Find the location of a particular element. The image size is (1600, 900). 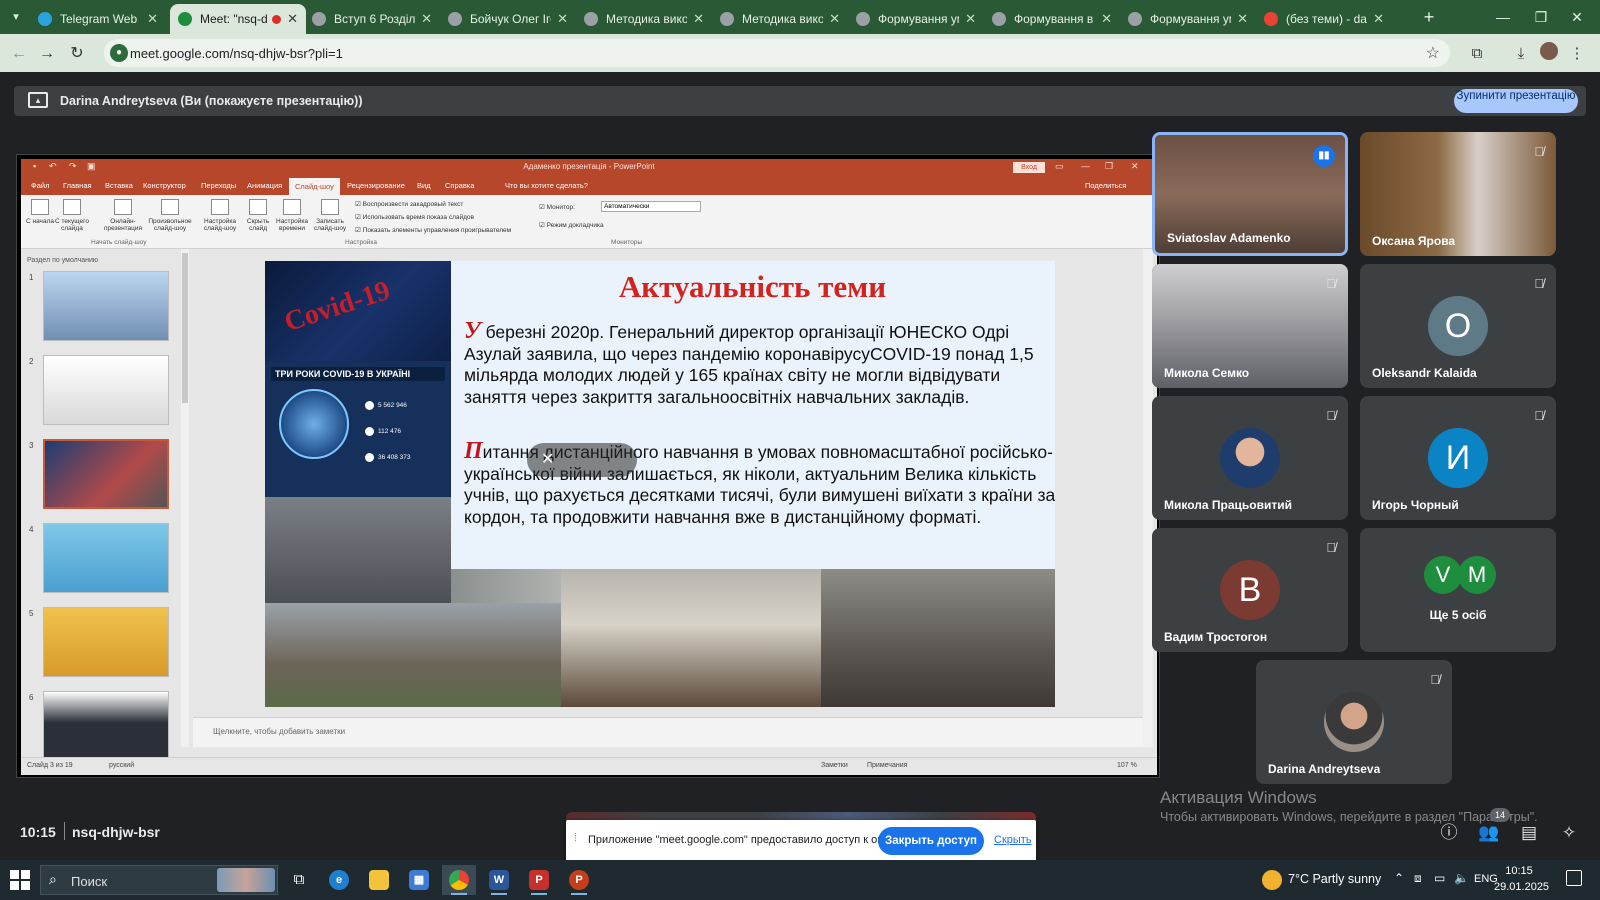

file-explorer-icon is located at coordinates (379, 880).